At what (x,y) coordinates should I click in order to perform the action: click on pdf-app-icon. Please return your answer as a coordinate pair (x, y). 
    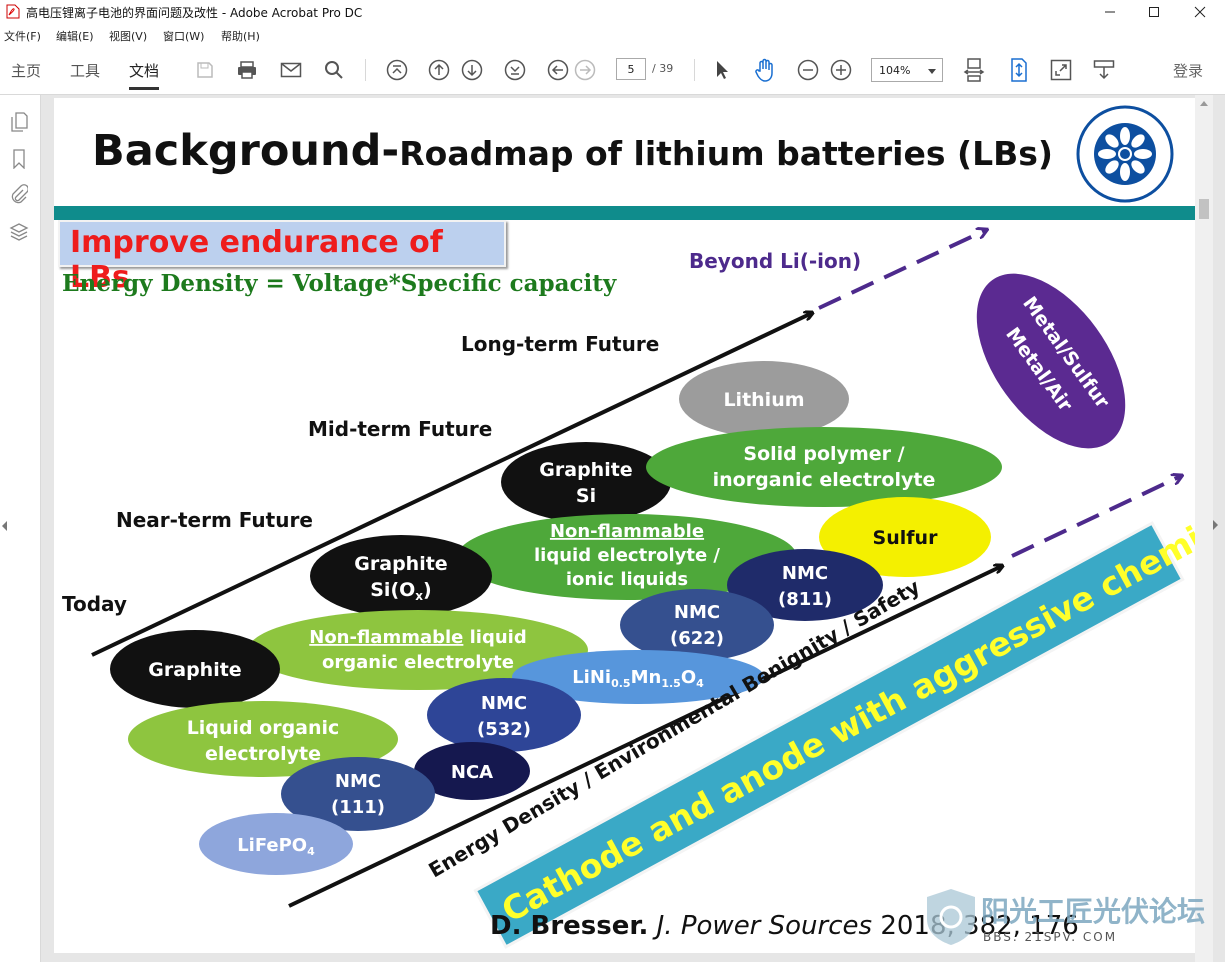
    Looking at the image, I should click on (13, 11).